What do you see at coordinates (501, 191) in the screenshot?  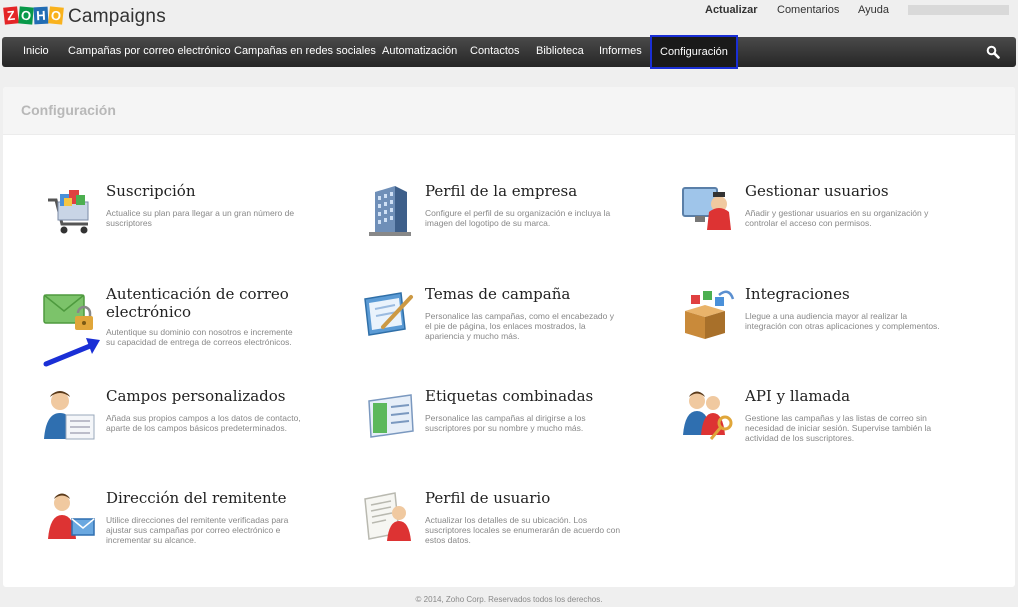 I see `card-title: Perfil de la empresa` at bounding box center [501, 191].